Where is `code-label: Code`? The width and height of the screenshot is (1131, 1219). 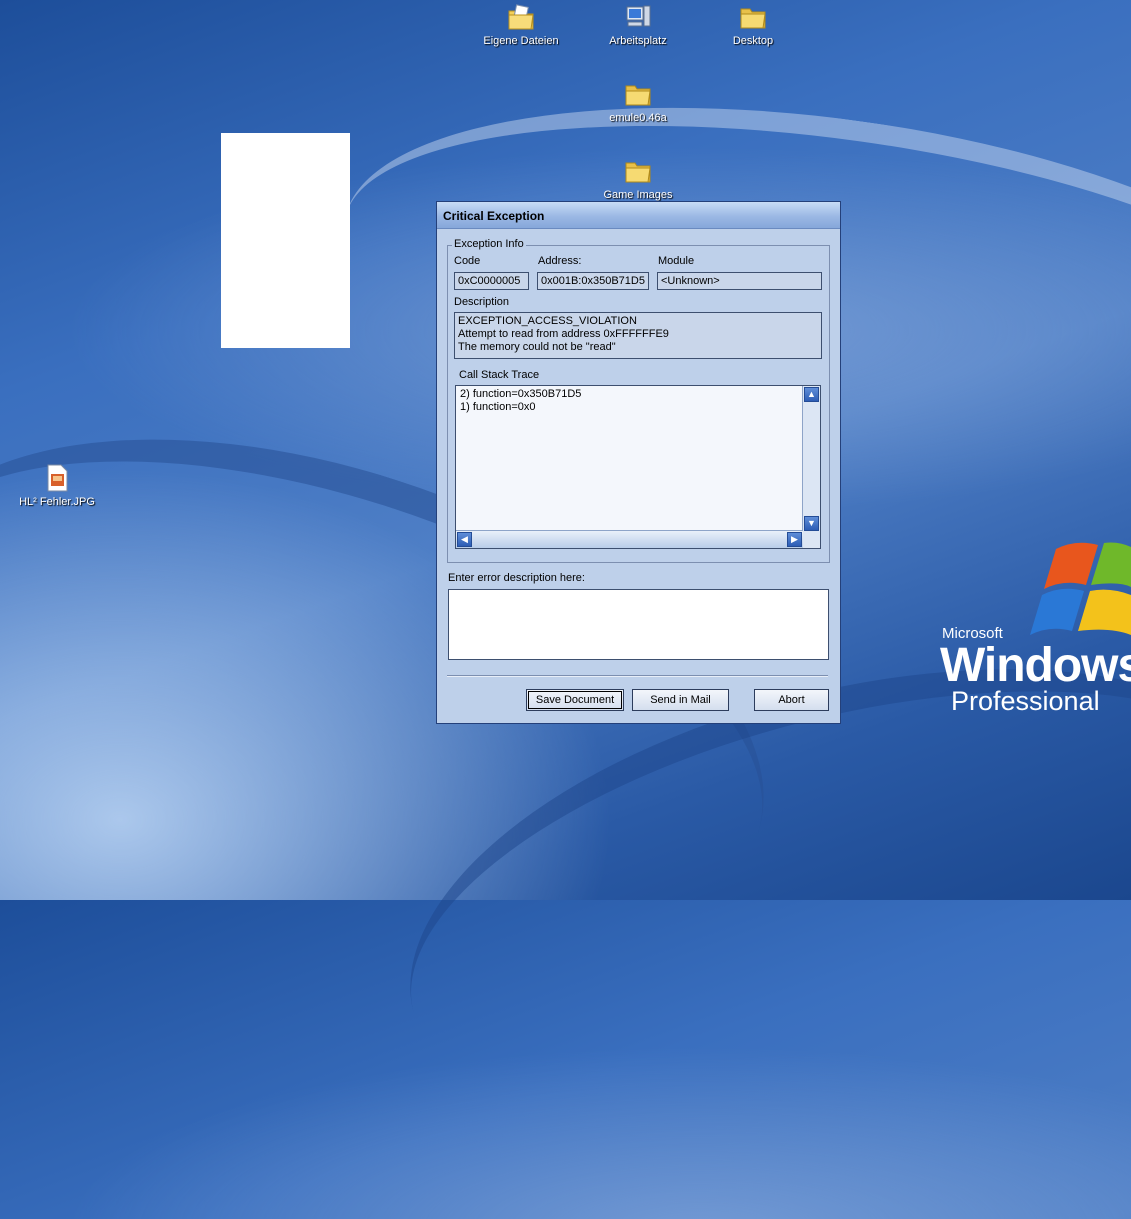
code-label: Code is located at coordinates (467, 261).